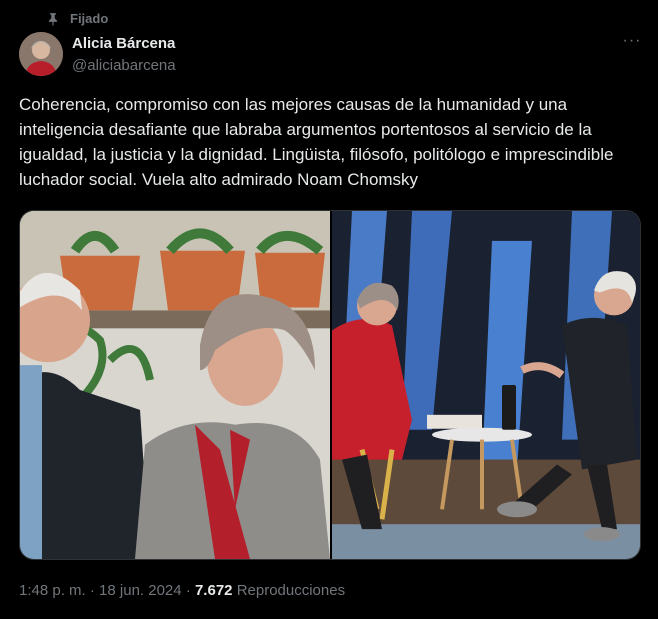 The height and width of the screenshot is (619, 658). I want to click on pinned-indicator: Fijado, so click(77, 18).